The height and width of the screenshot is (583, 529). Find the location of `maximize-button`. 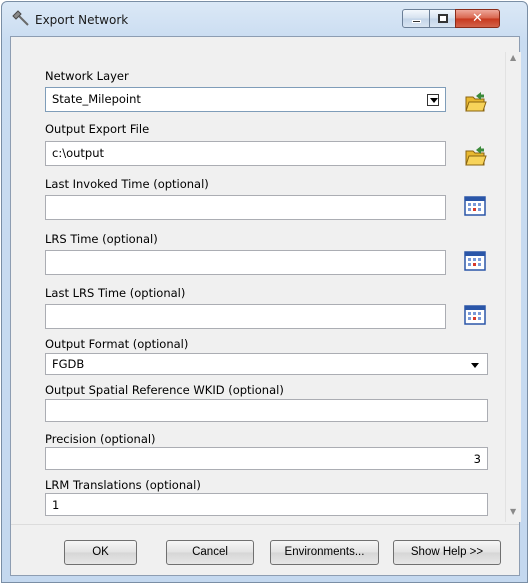

maximize-button is located at coordinates (442, 18).